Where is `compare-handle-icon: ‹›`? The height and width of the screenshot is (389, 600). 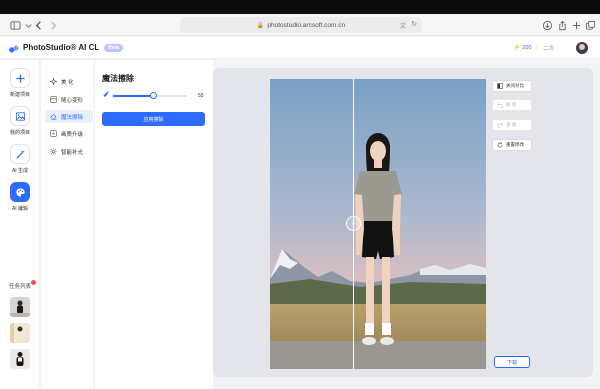 compare-handle-icon: ‹› is located at coordinates (353, 223).